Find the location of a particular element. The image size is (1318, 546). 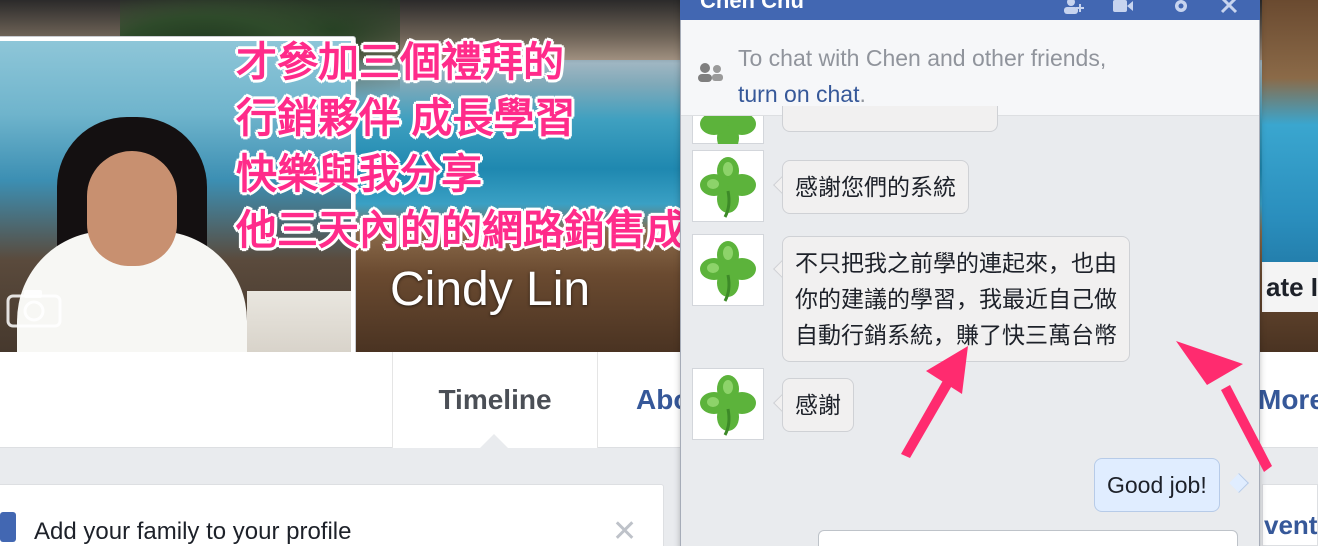

arrow-left-shaft is located at coordinates (927, 417).